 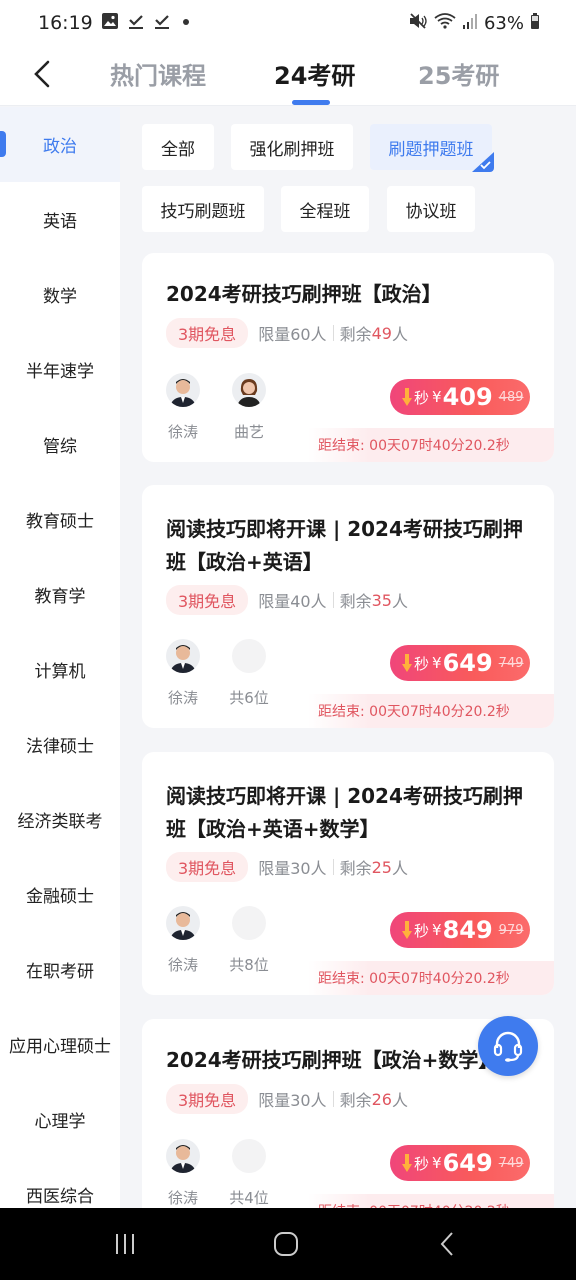 What do you see at coordinates (178, 147) in the screenshot?
I see `filter-chip-all: 全部` at bounding box center [178, 147].